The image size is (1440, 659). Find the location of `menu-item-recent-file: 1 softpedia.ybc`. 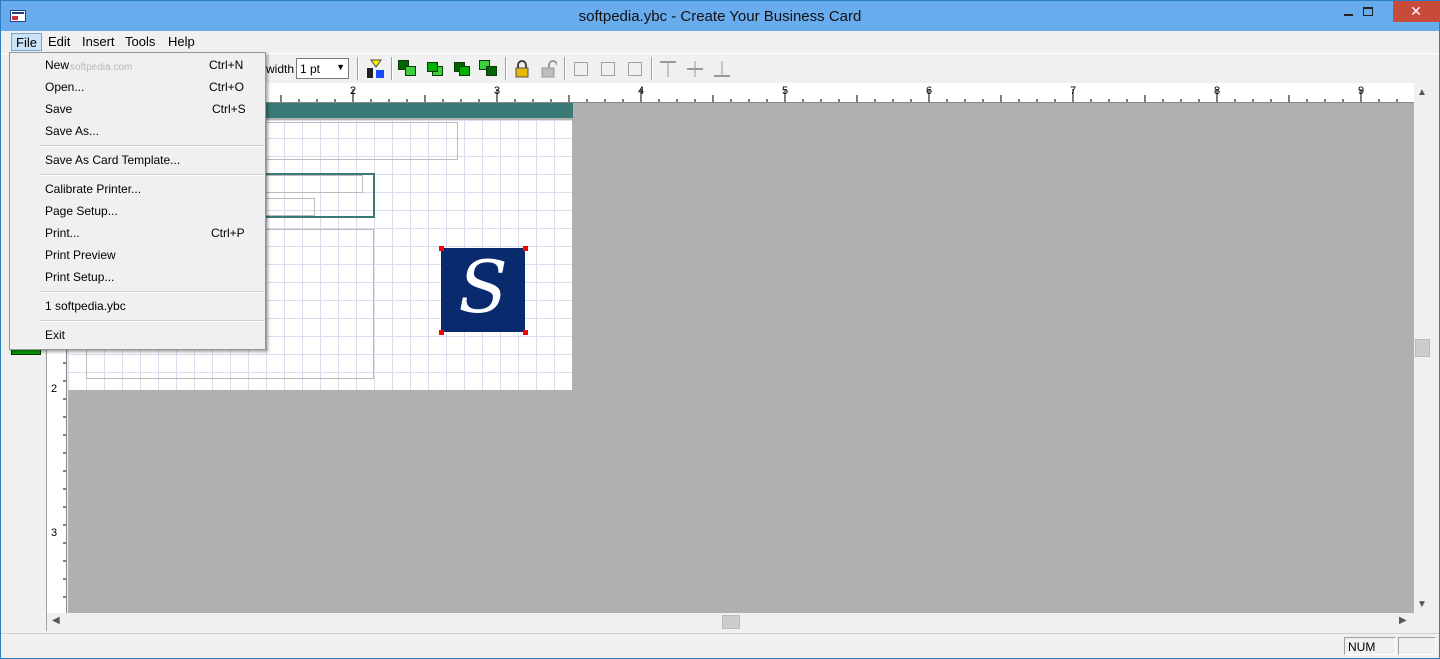

menu-item-recent-file: 1 softpedia.ybc is located at coordinates (137, 306).